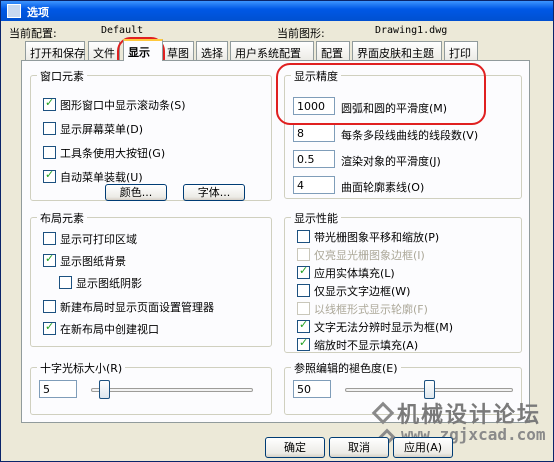 The image size is (554, 462). I want to click on render-smoothness-field: 0.5, so click(314, 159).